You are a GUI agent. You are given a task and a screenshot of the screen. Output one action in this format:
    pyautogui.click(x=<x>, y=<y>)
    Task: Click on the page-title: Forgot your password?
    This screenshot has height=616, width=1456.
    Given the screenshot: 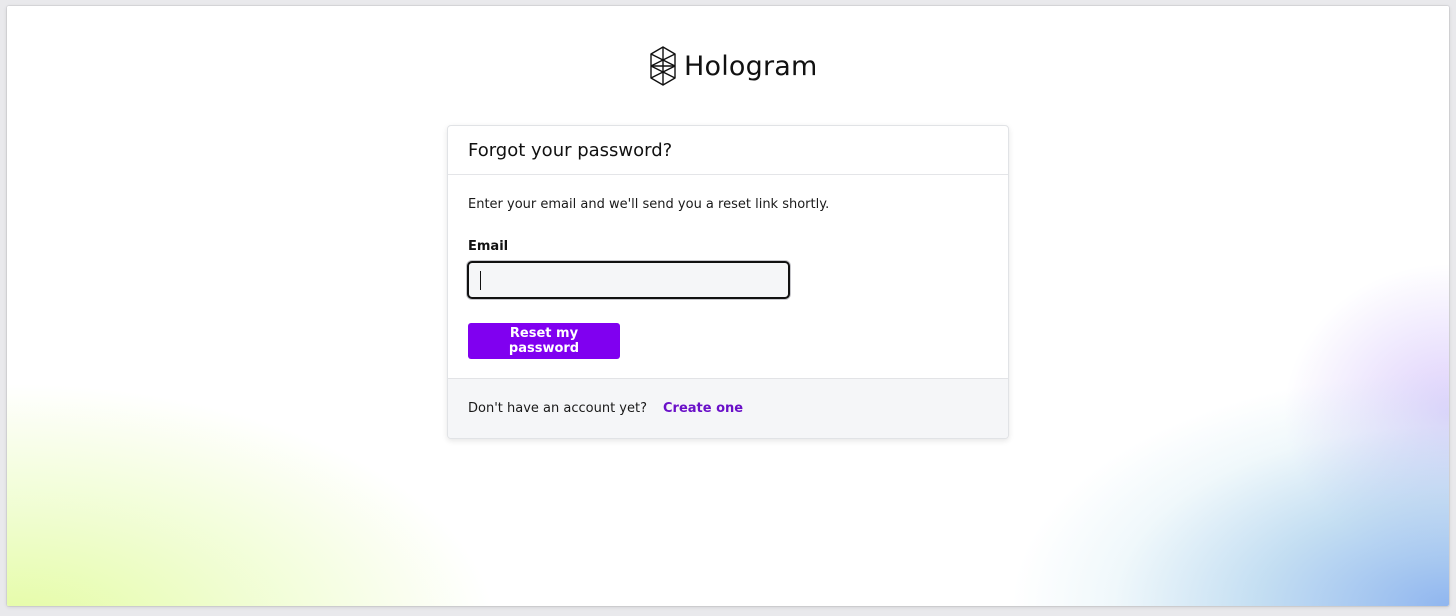 What is the action you would take?
    pyautogui.click(x=570, y=150)
    